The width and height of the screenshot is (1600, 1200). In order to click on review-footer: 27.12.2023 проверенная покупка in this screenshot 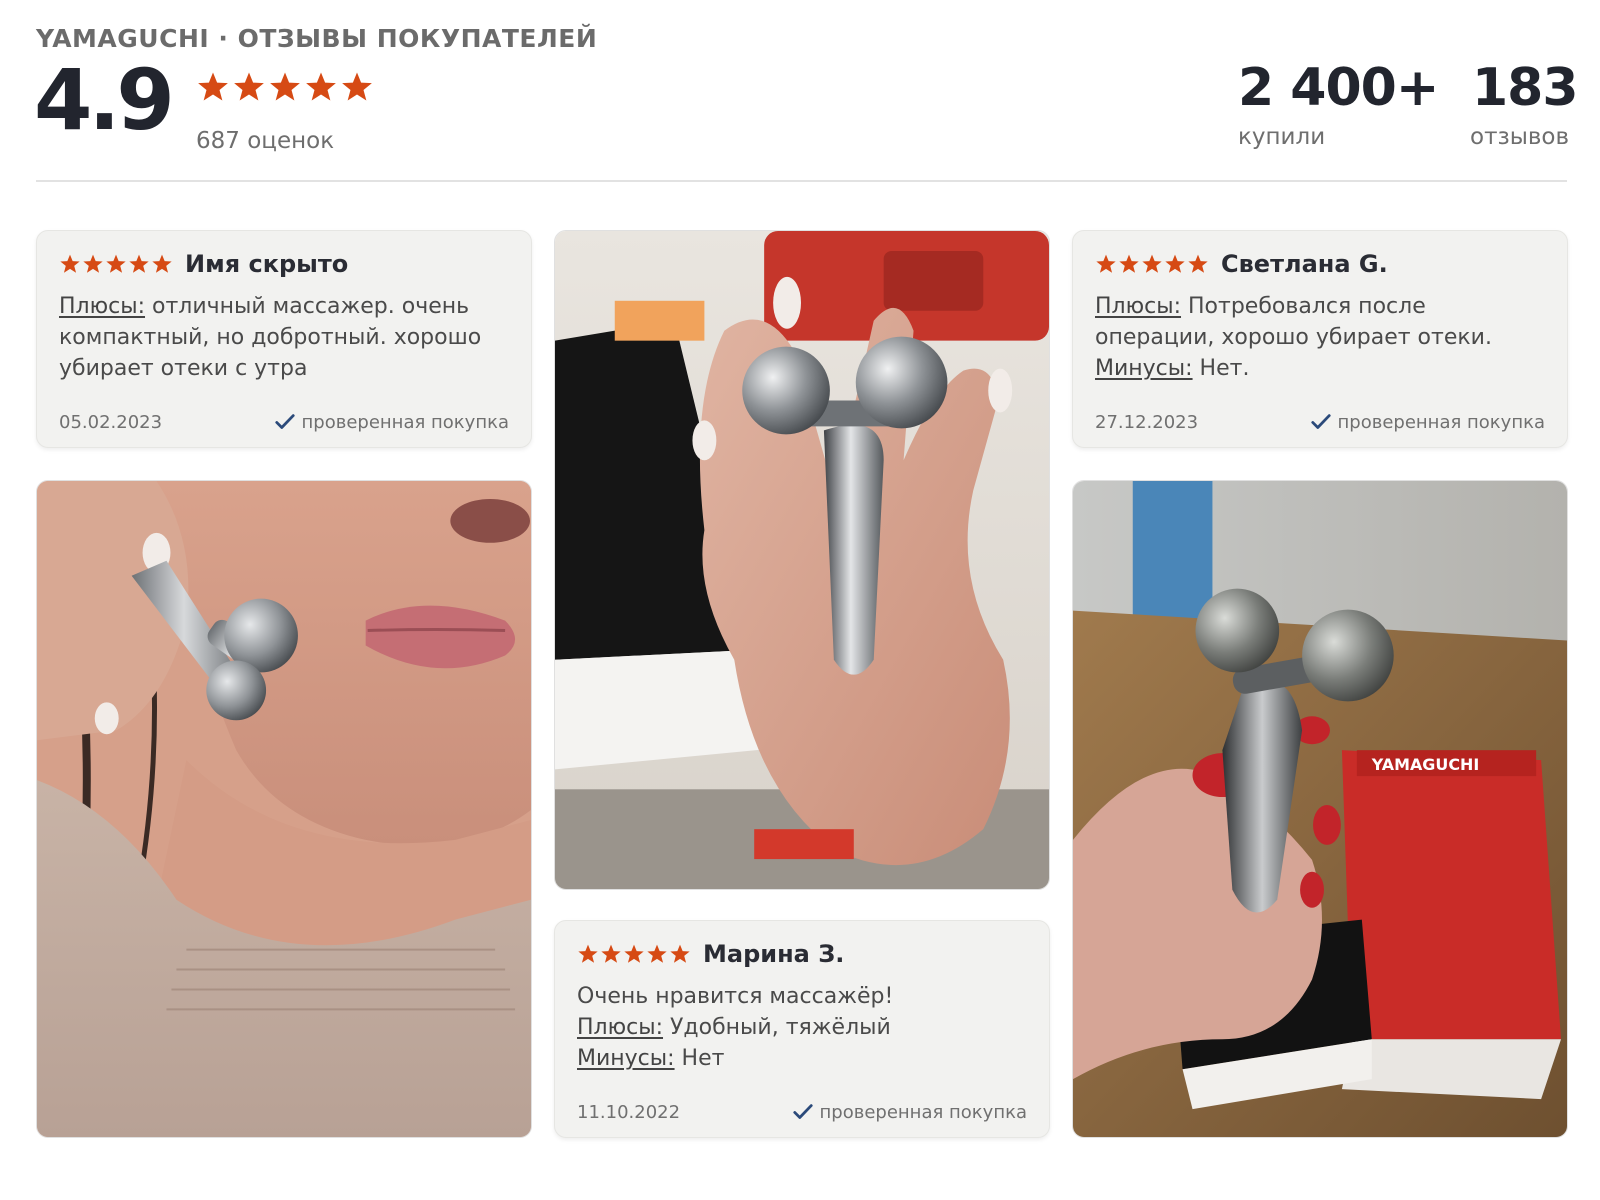, I will do `click(1320, 422)`.